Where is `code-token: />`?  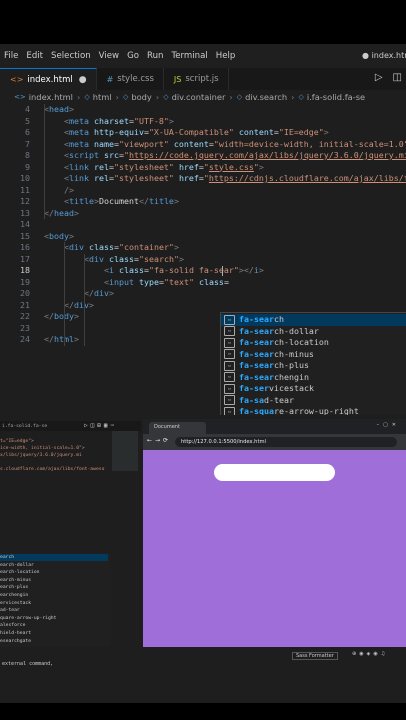
code-token: /> is located at coordinates (69, 189).